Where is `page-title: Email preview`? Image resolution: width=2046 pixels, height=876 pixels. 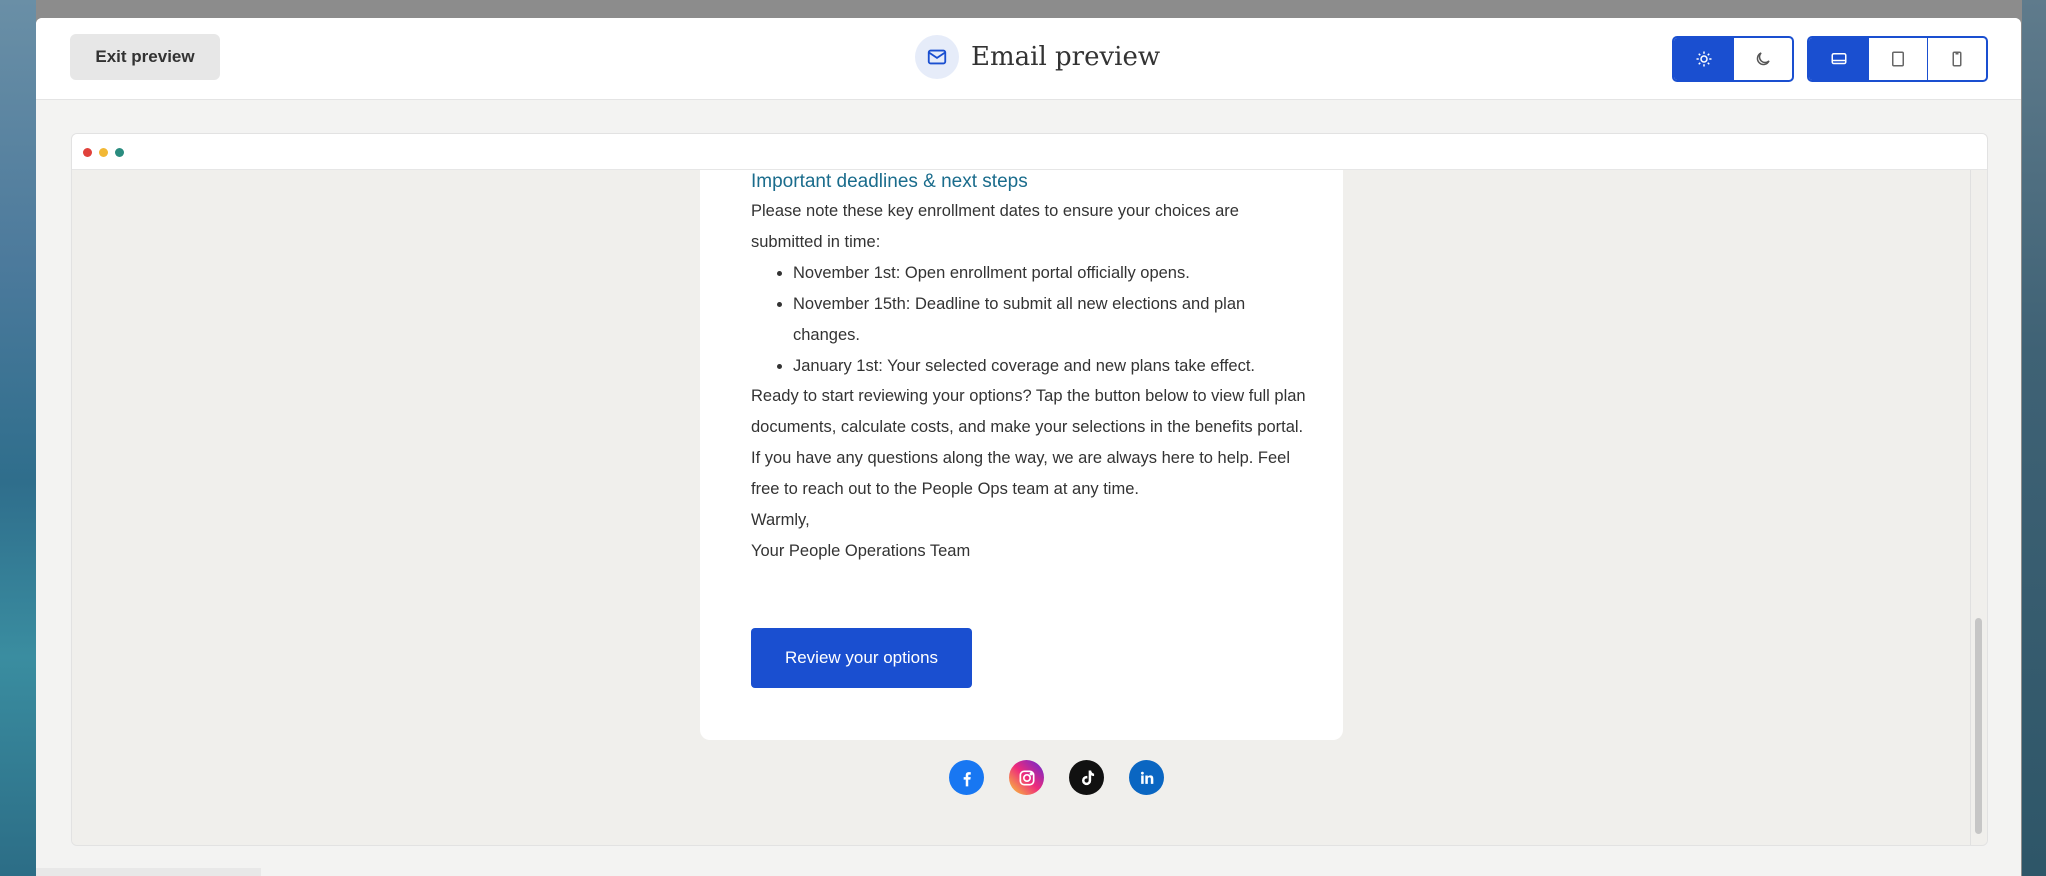 page-title: Email preview is located at coordinates (1066, 57).